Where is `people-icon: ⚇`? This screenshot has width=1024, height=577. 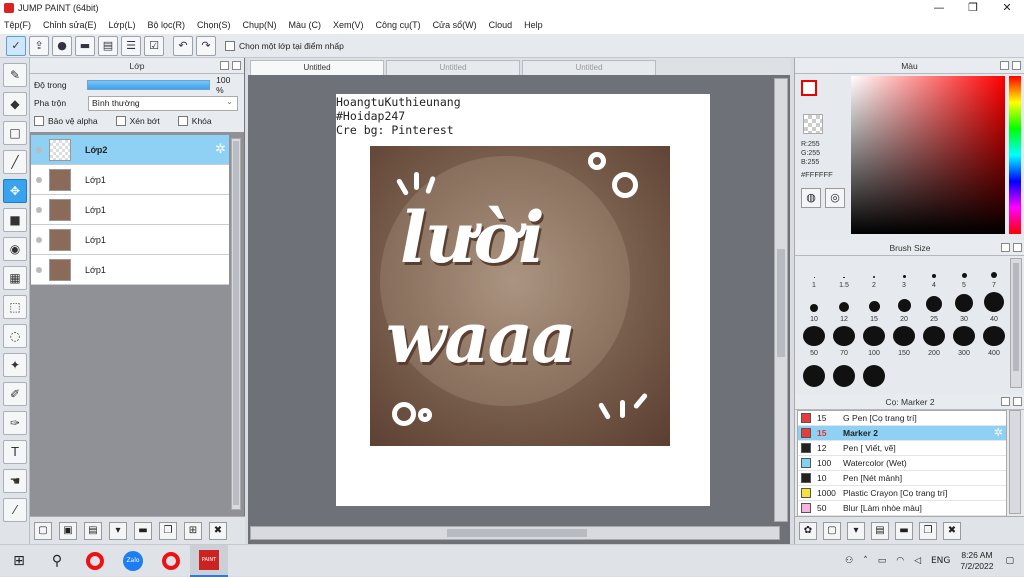 people-icon: ⚇ is located at coordinates (849, 561).